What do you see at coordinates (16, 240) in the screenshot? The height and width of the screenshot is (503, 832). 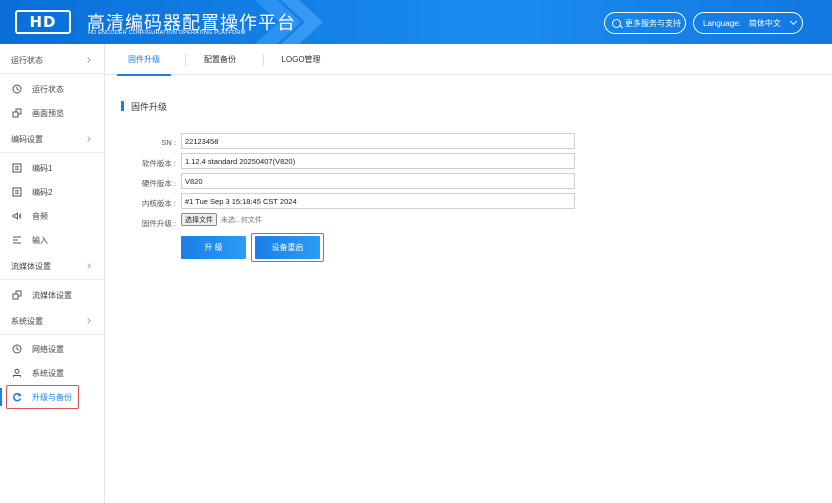 I see `input-icon` at bounding box center [16, 240].